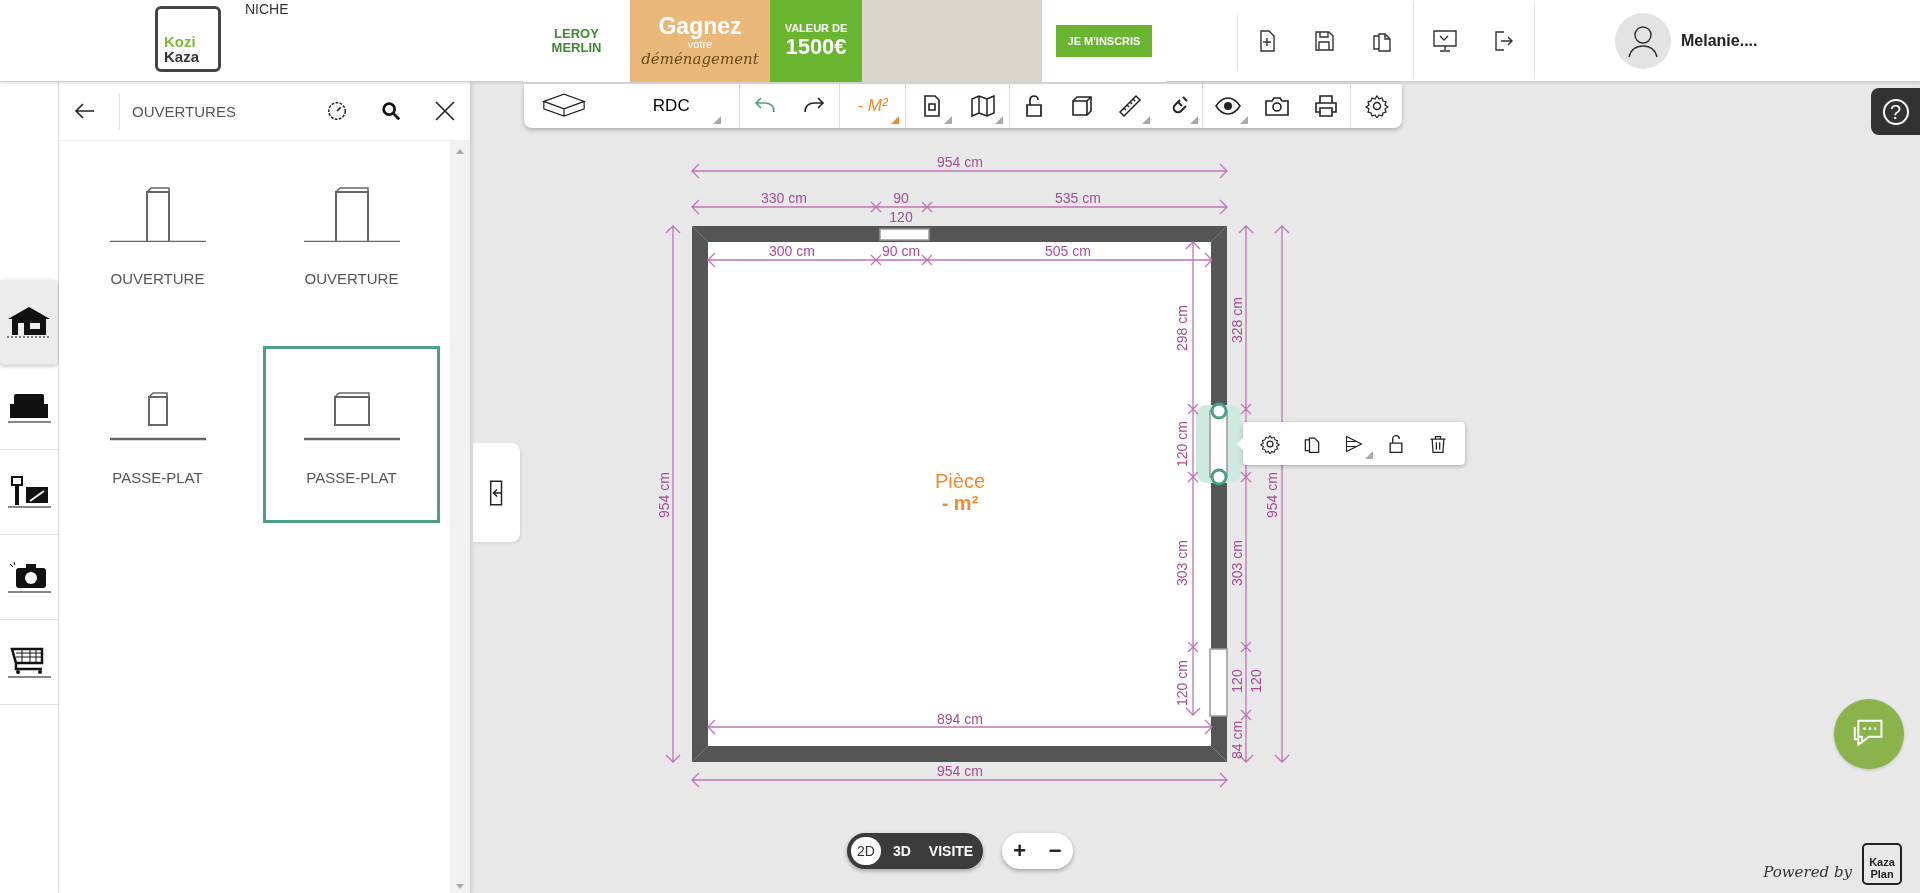 The width and height of the screenshot is (1920, 893). What do you see at coordinates (1237, 740) in the screenshot?
I see `dimension-label: 84 cm` at bounding box center [1237, 740].